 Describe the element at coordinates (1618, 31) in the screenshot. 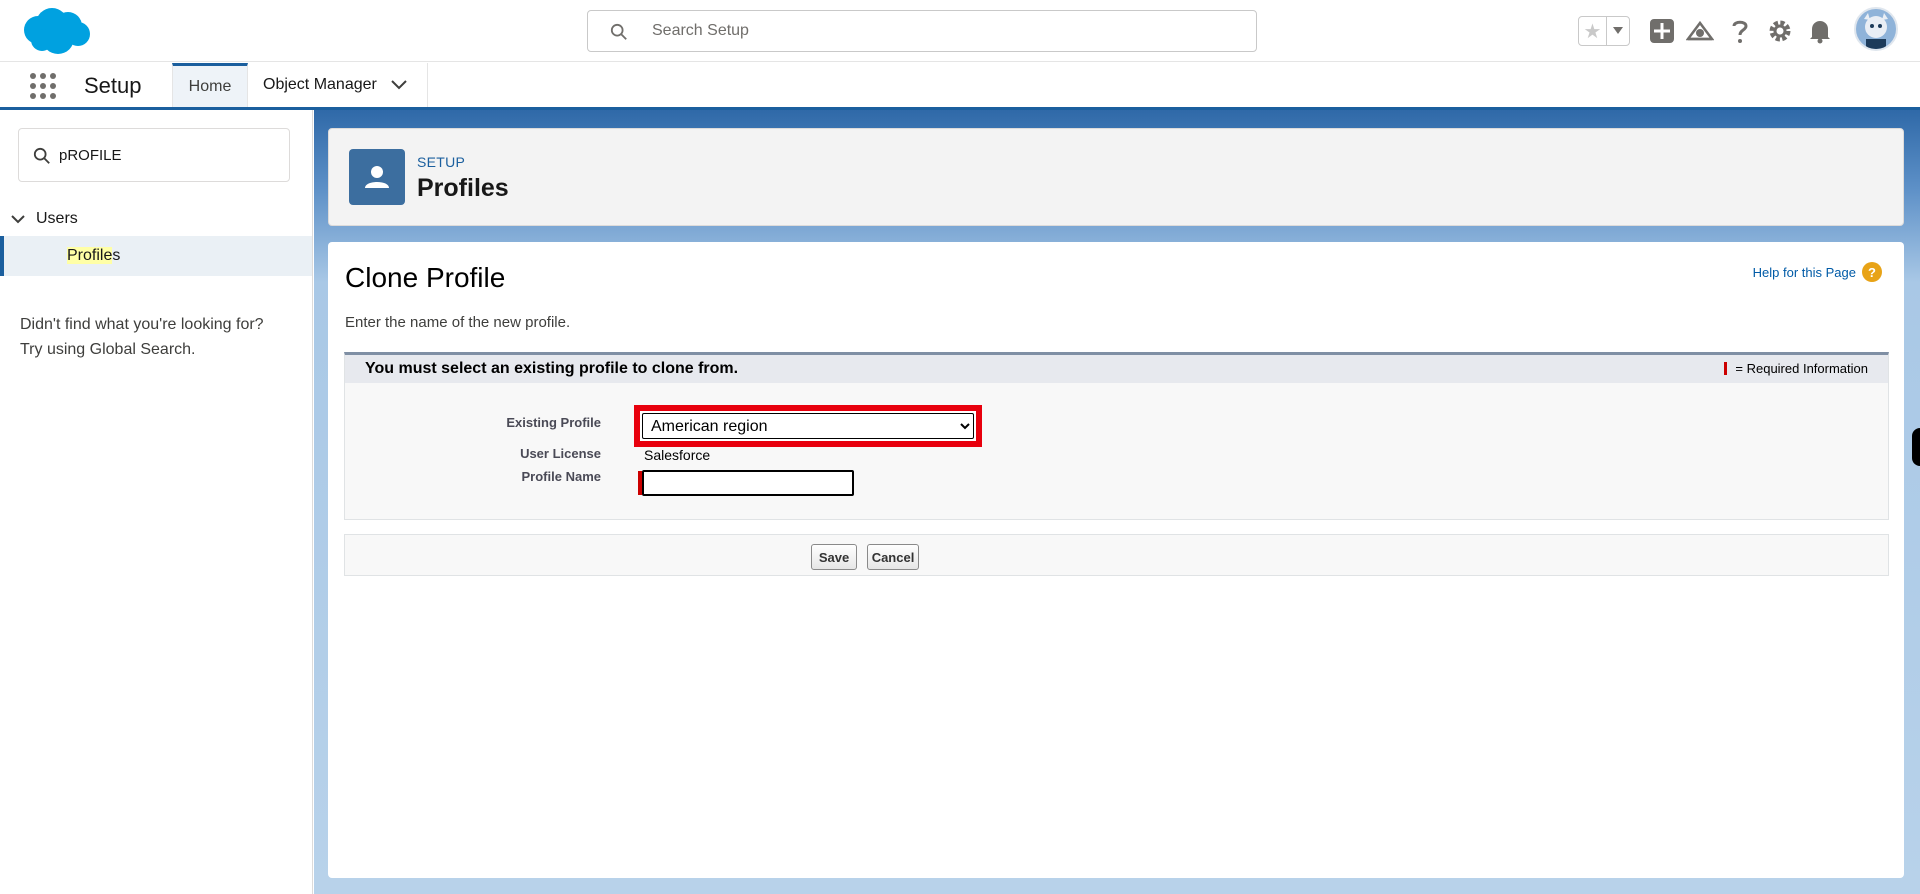

I see `favorites-dropdown-icon` at that location.